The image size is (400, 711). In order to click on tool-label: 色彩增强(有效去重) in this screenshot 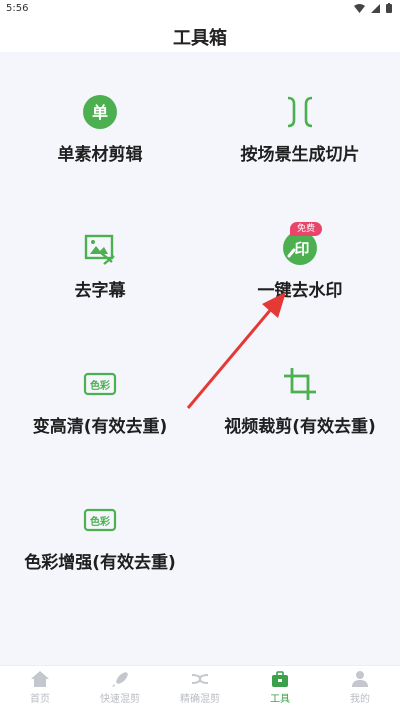, I will do `click(100, 563)`.